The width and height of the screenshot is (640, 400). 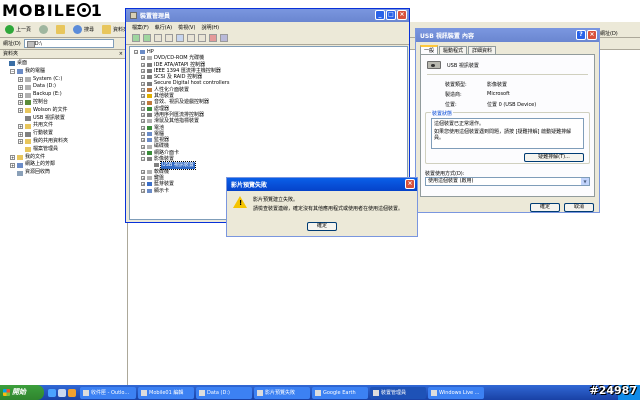 What do you see at coordinates (322, 226) in the screenshot?
I see `dialog-ok-button: 確定` at bounding box center [322, 226].